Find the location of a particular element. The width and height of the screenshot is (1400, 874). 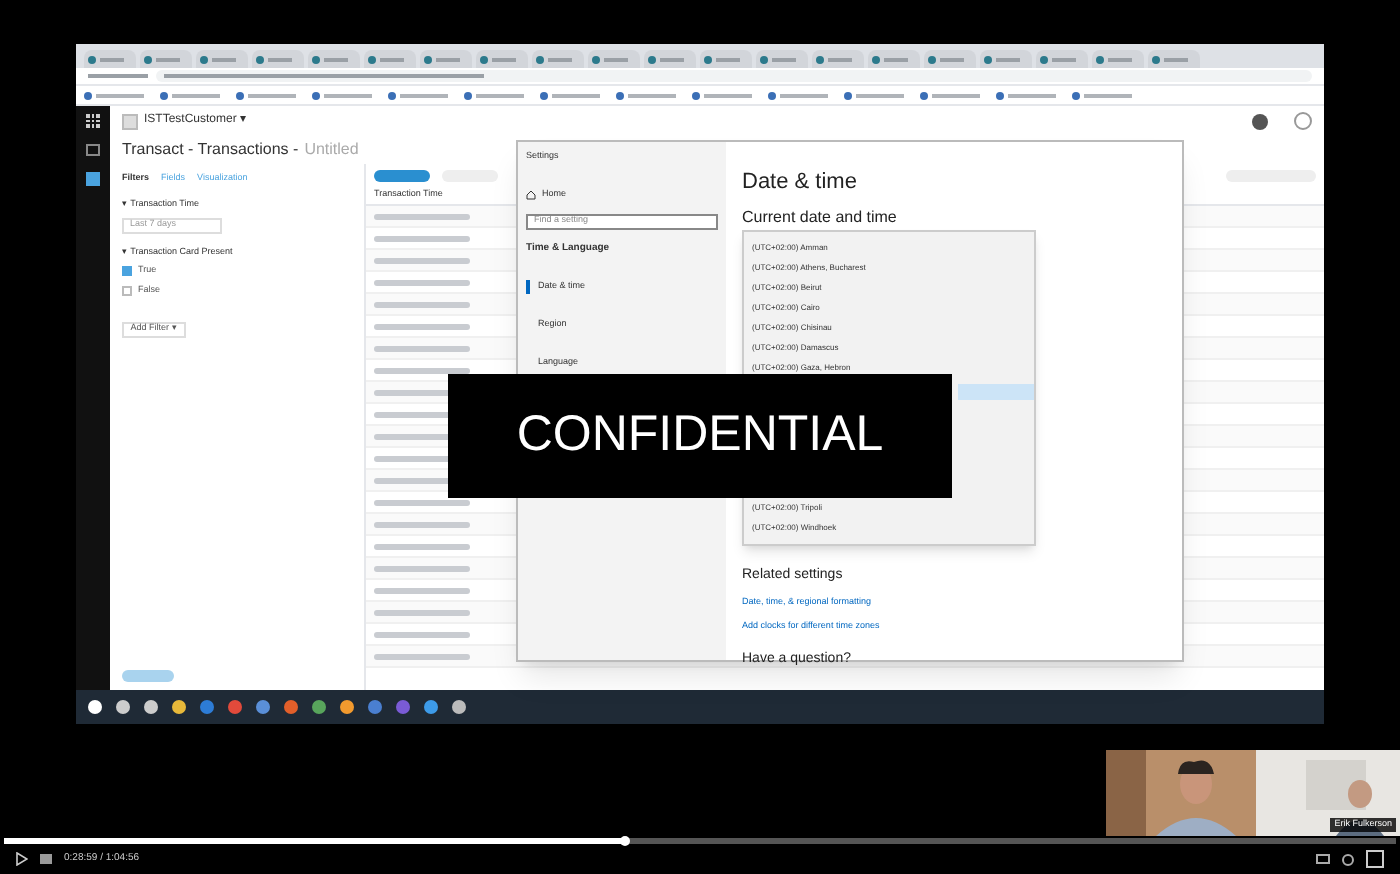

fullscreen-button is located at coordinates (1375, 859).